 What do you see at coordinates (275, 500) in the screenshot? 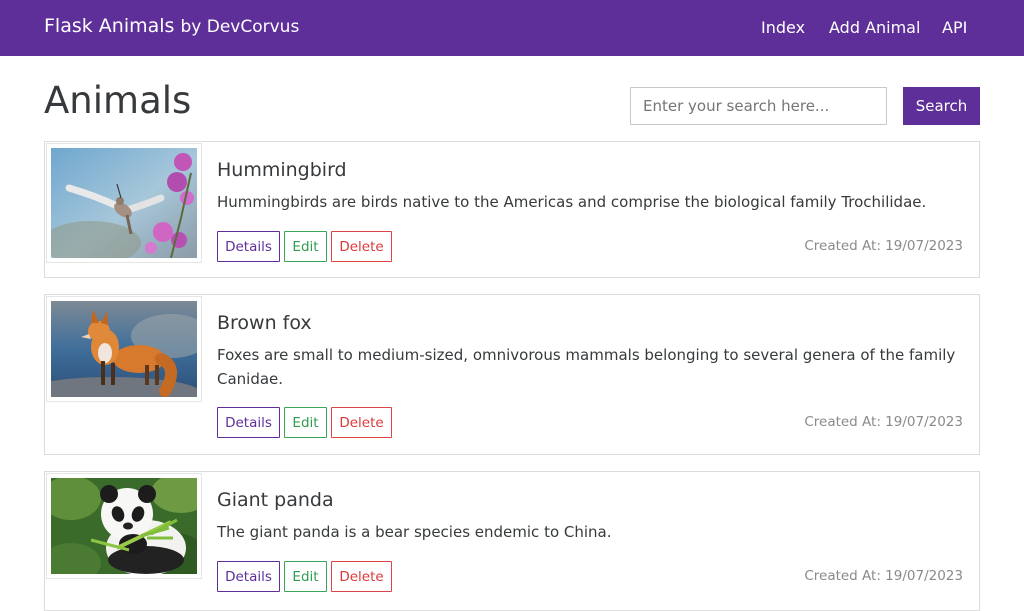
I see `animal-name: Giant panda` at bounding box center [275, 500].